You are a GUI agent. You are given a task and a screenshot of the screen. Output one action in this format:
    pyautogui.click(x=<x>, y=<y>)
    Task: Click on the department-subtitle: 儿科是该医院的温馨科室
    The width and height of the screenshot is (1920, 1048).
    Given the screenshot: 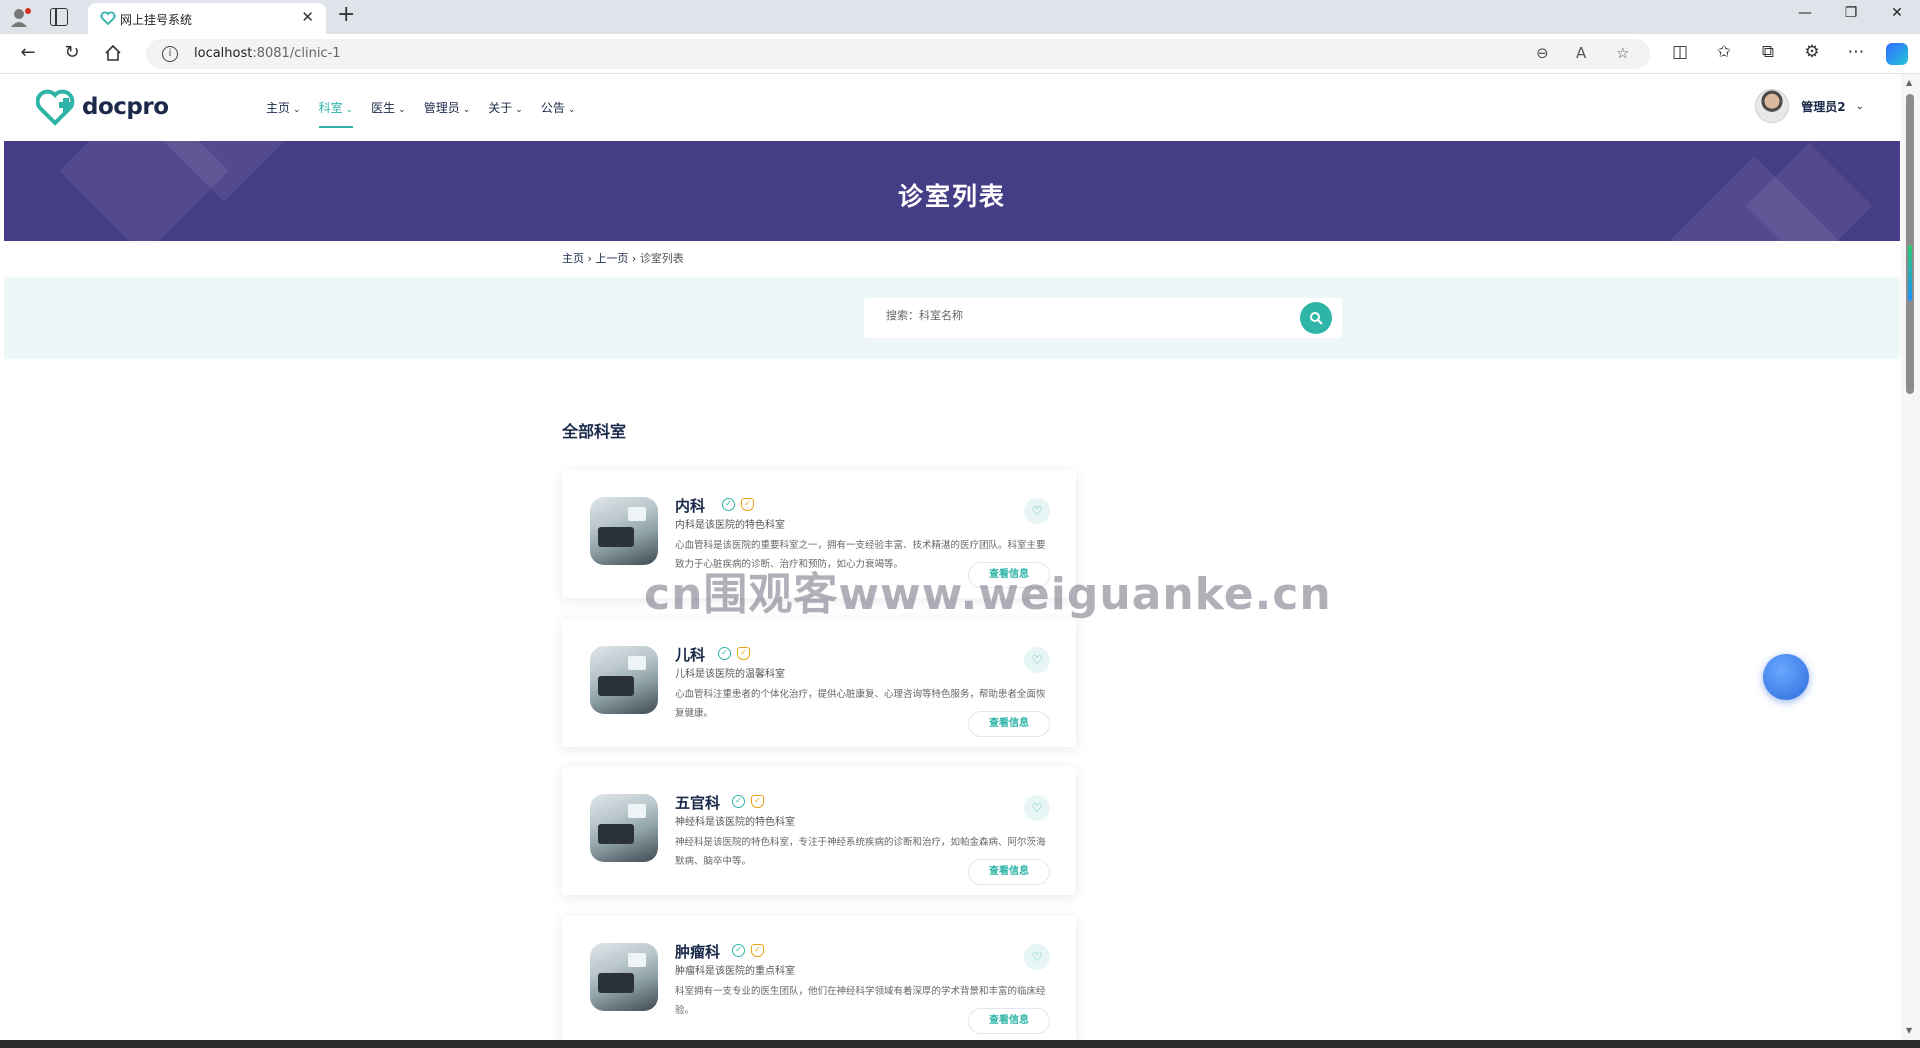 What is the action you would take?
    pyautogui.click(x=730, y=674)
    